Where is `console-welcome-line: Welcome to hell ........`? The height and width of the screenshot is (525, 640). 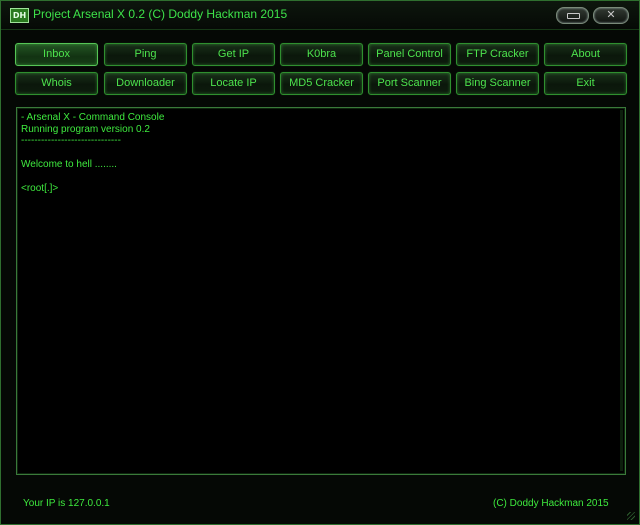
console-welcome-line: Welcome to hell ........ is located at coordinates (69, 164).